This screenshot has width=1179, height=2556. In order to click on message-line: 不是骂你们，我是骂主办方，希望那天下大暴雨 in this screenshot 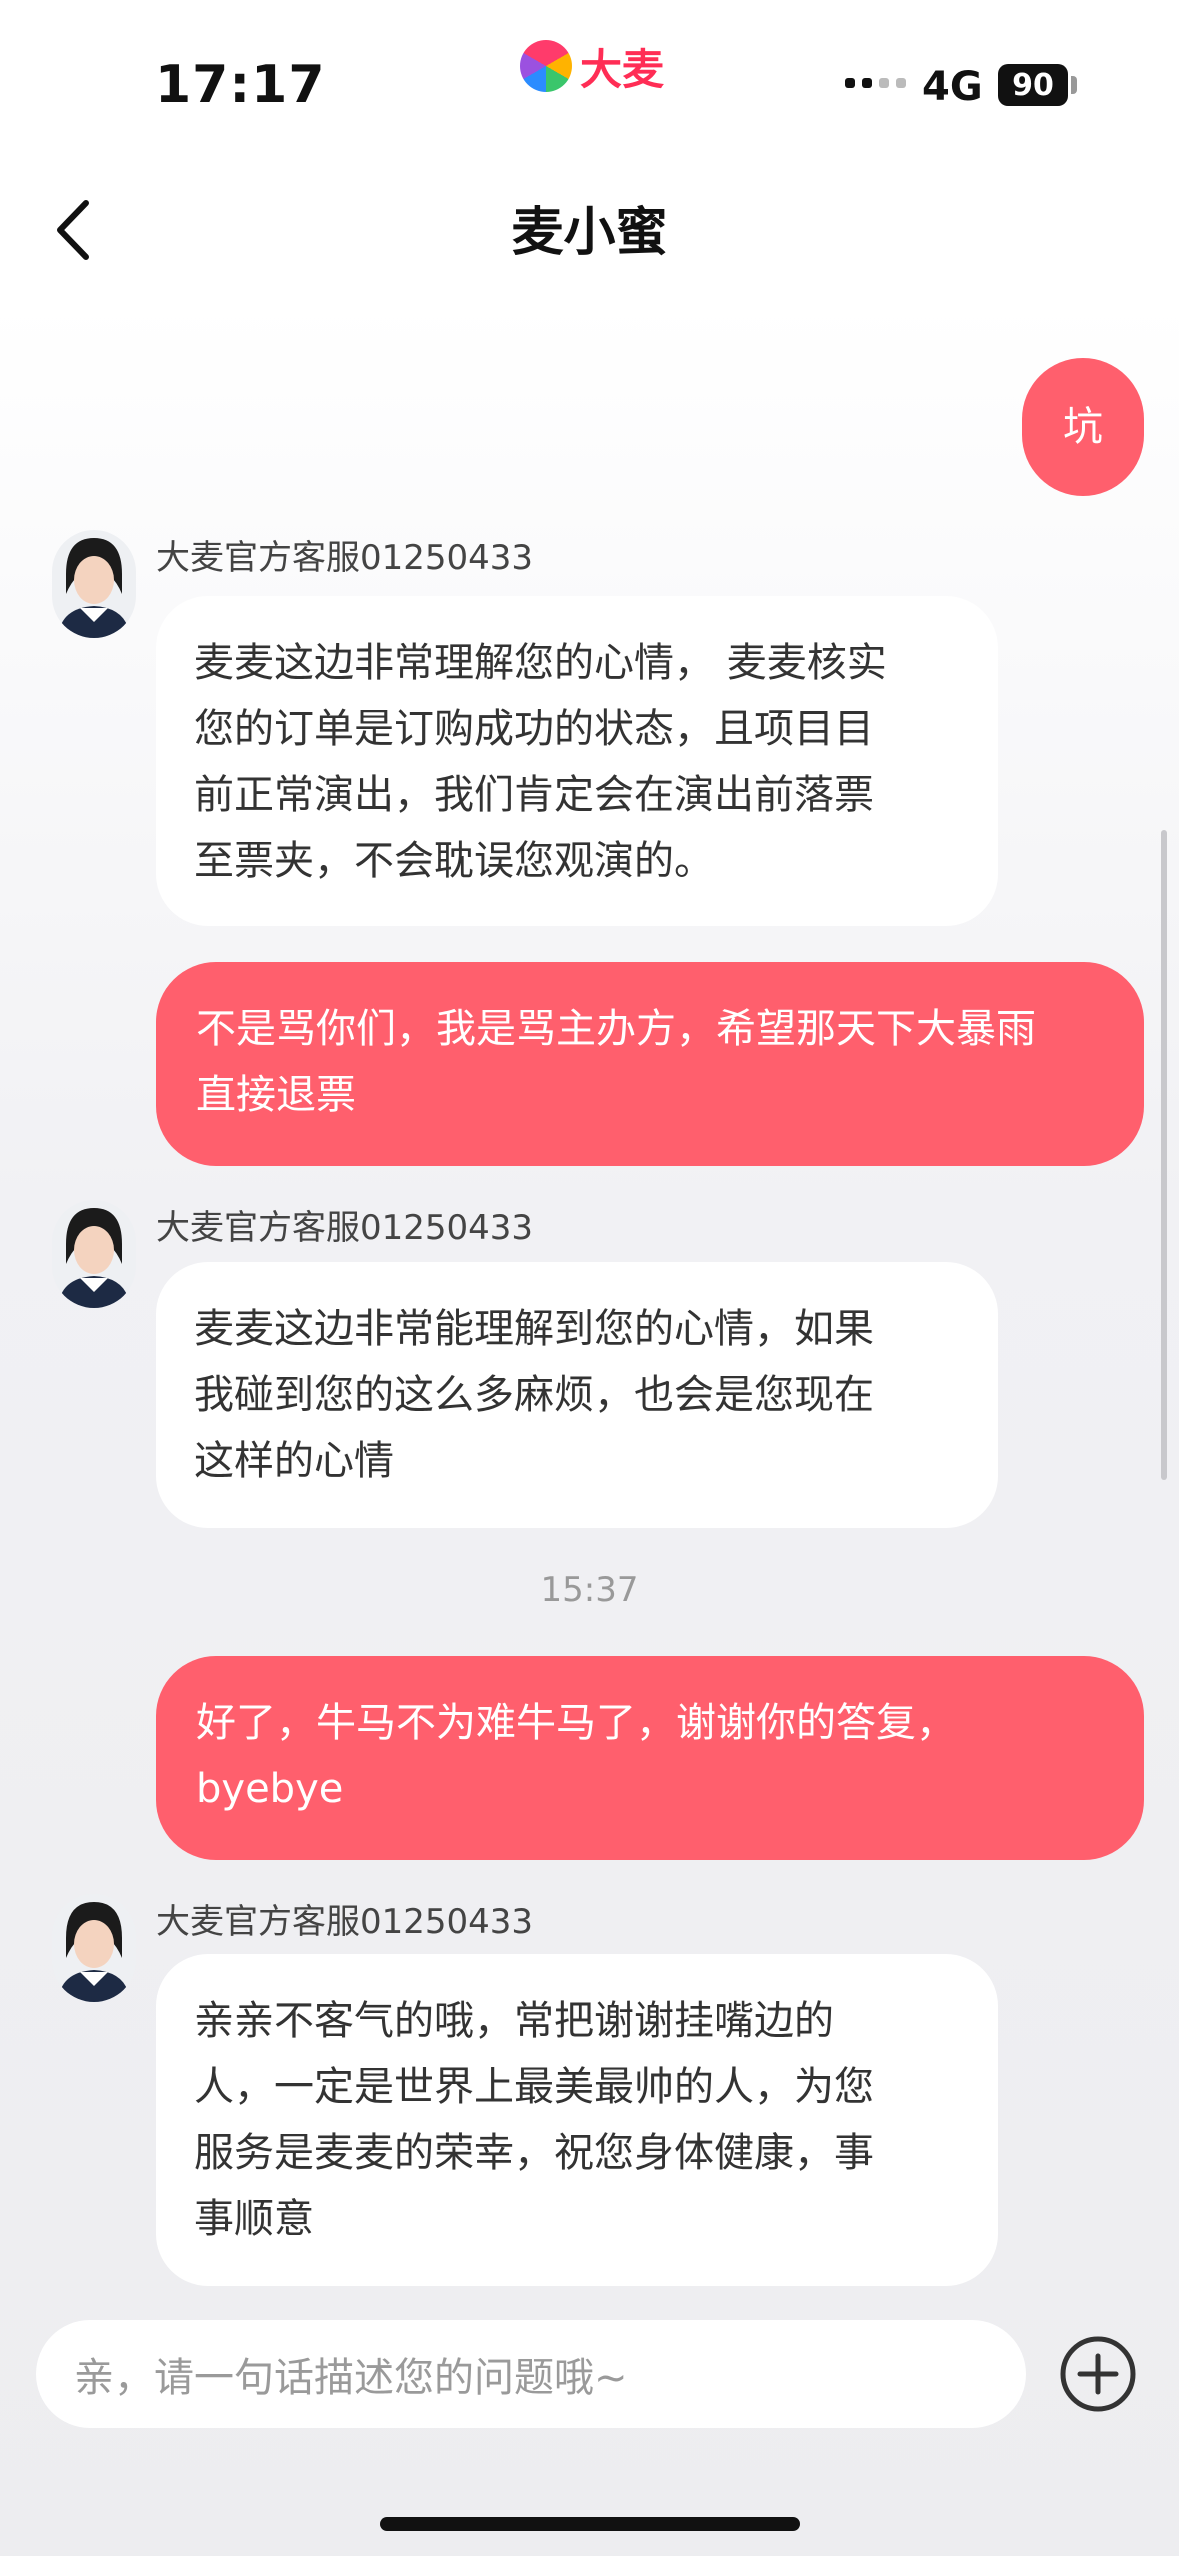, I will do `click(616, 1029)`.